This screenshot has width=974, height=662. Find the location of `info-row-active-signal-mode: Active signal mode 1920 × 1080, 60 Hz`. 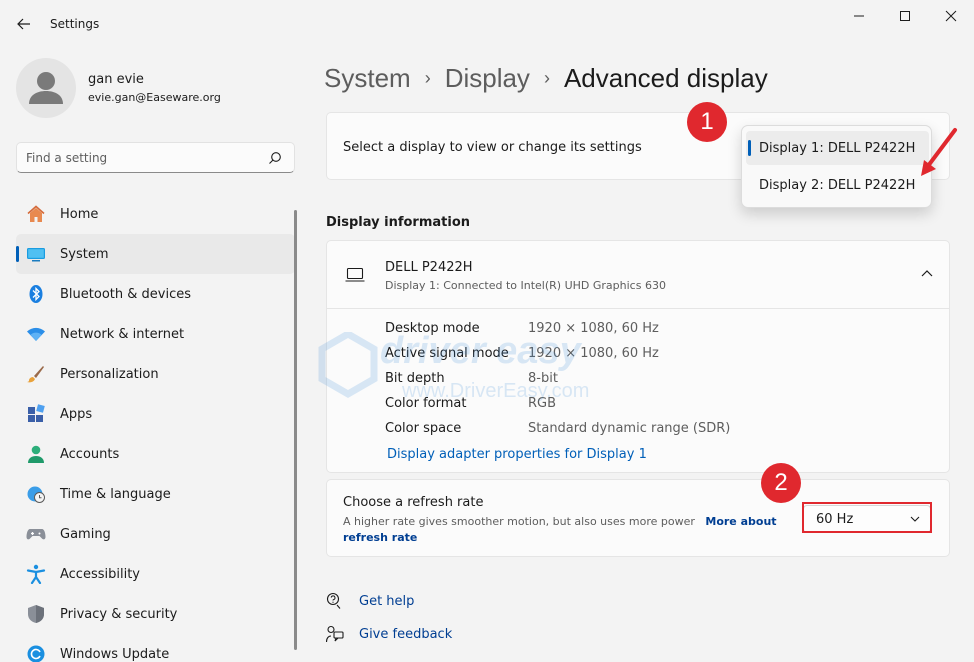

info-row-active-signal-mode: Active signal mode 1920 × 1080, 60 Hz is located at coordinates (635, 356).